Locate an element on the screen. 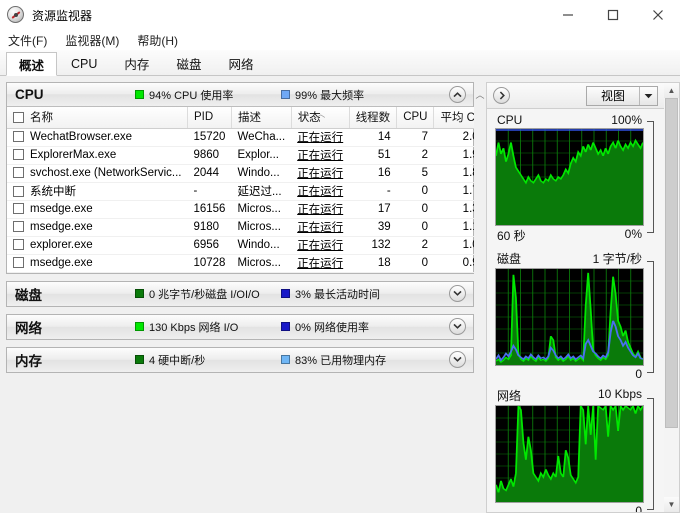  disk-io-swatch is located at coordinates (139, 293).